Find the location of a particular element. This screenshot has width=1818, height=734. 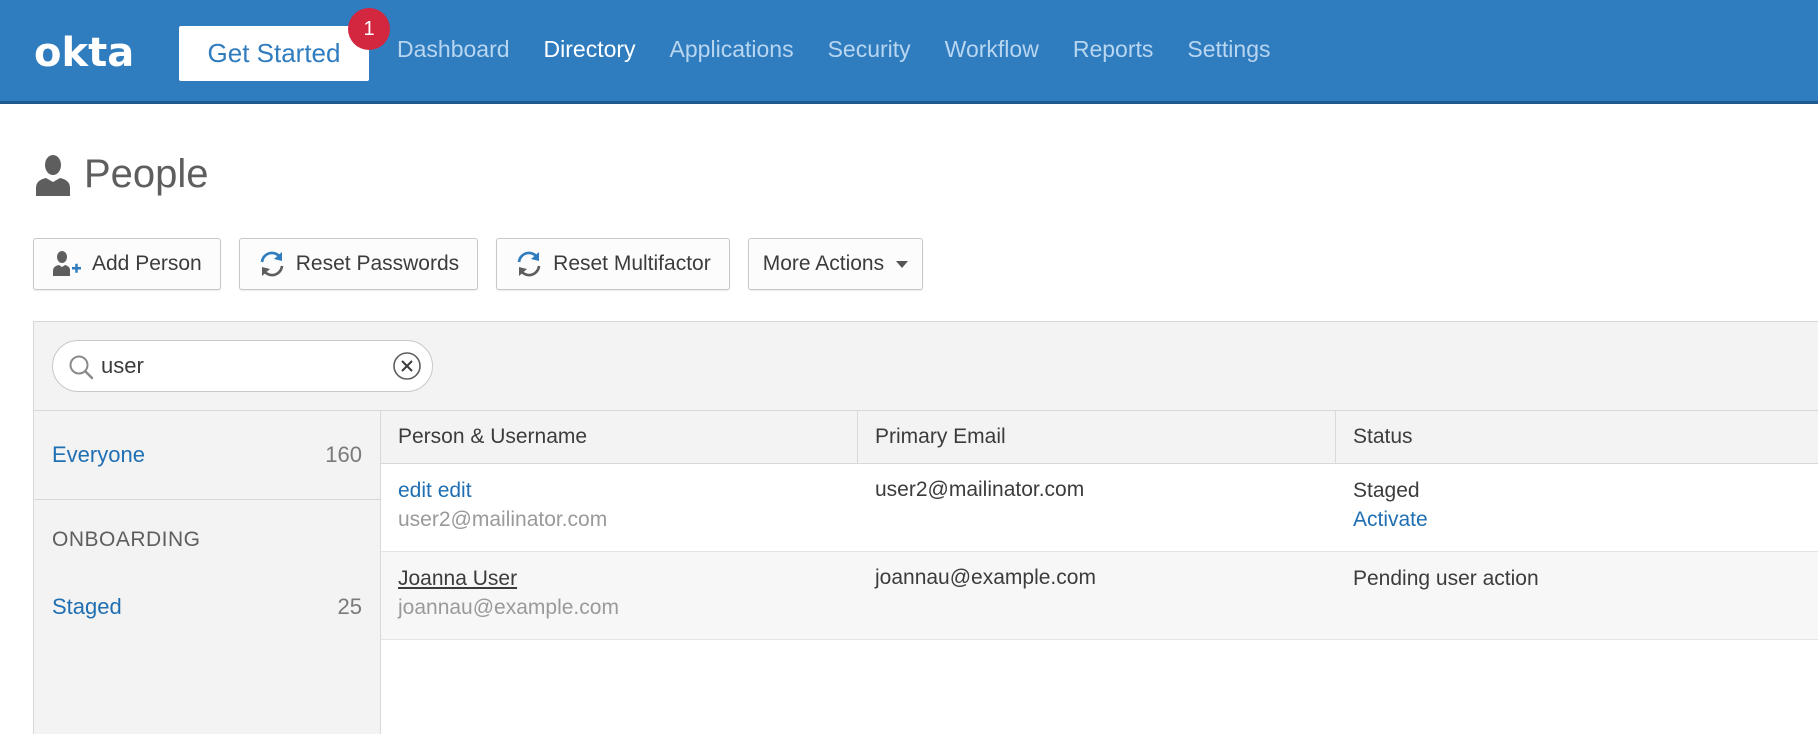

nav-item-dashboard: Dashboard is located at coordinates (453, 49).